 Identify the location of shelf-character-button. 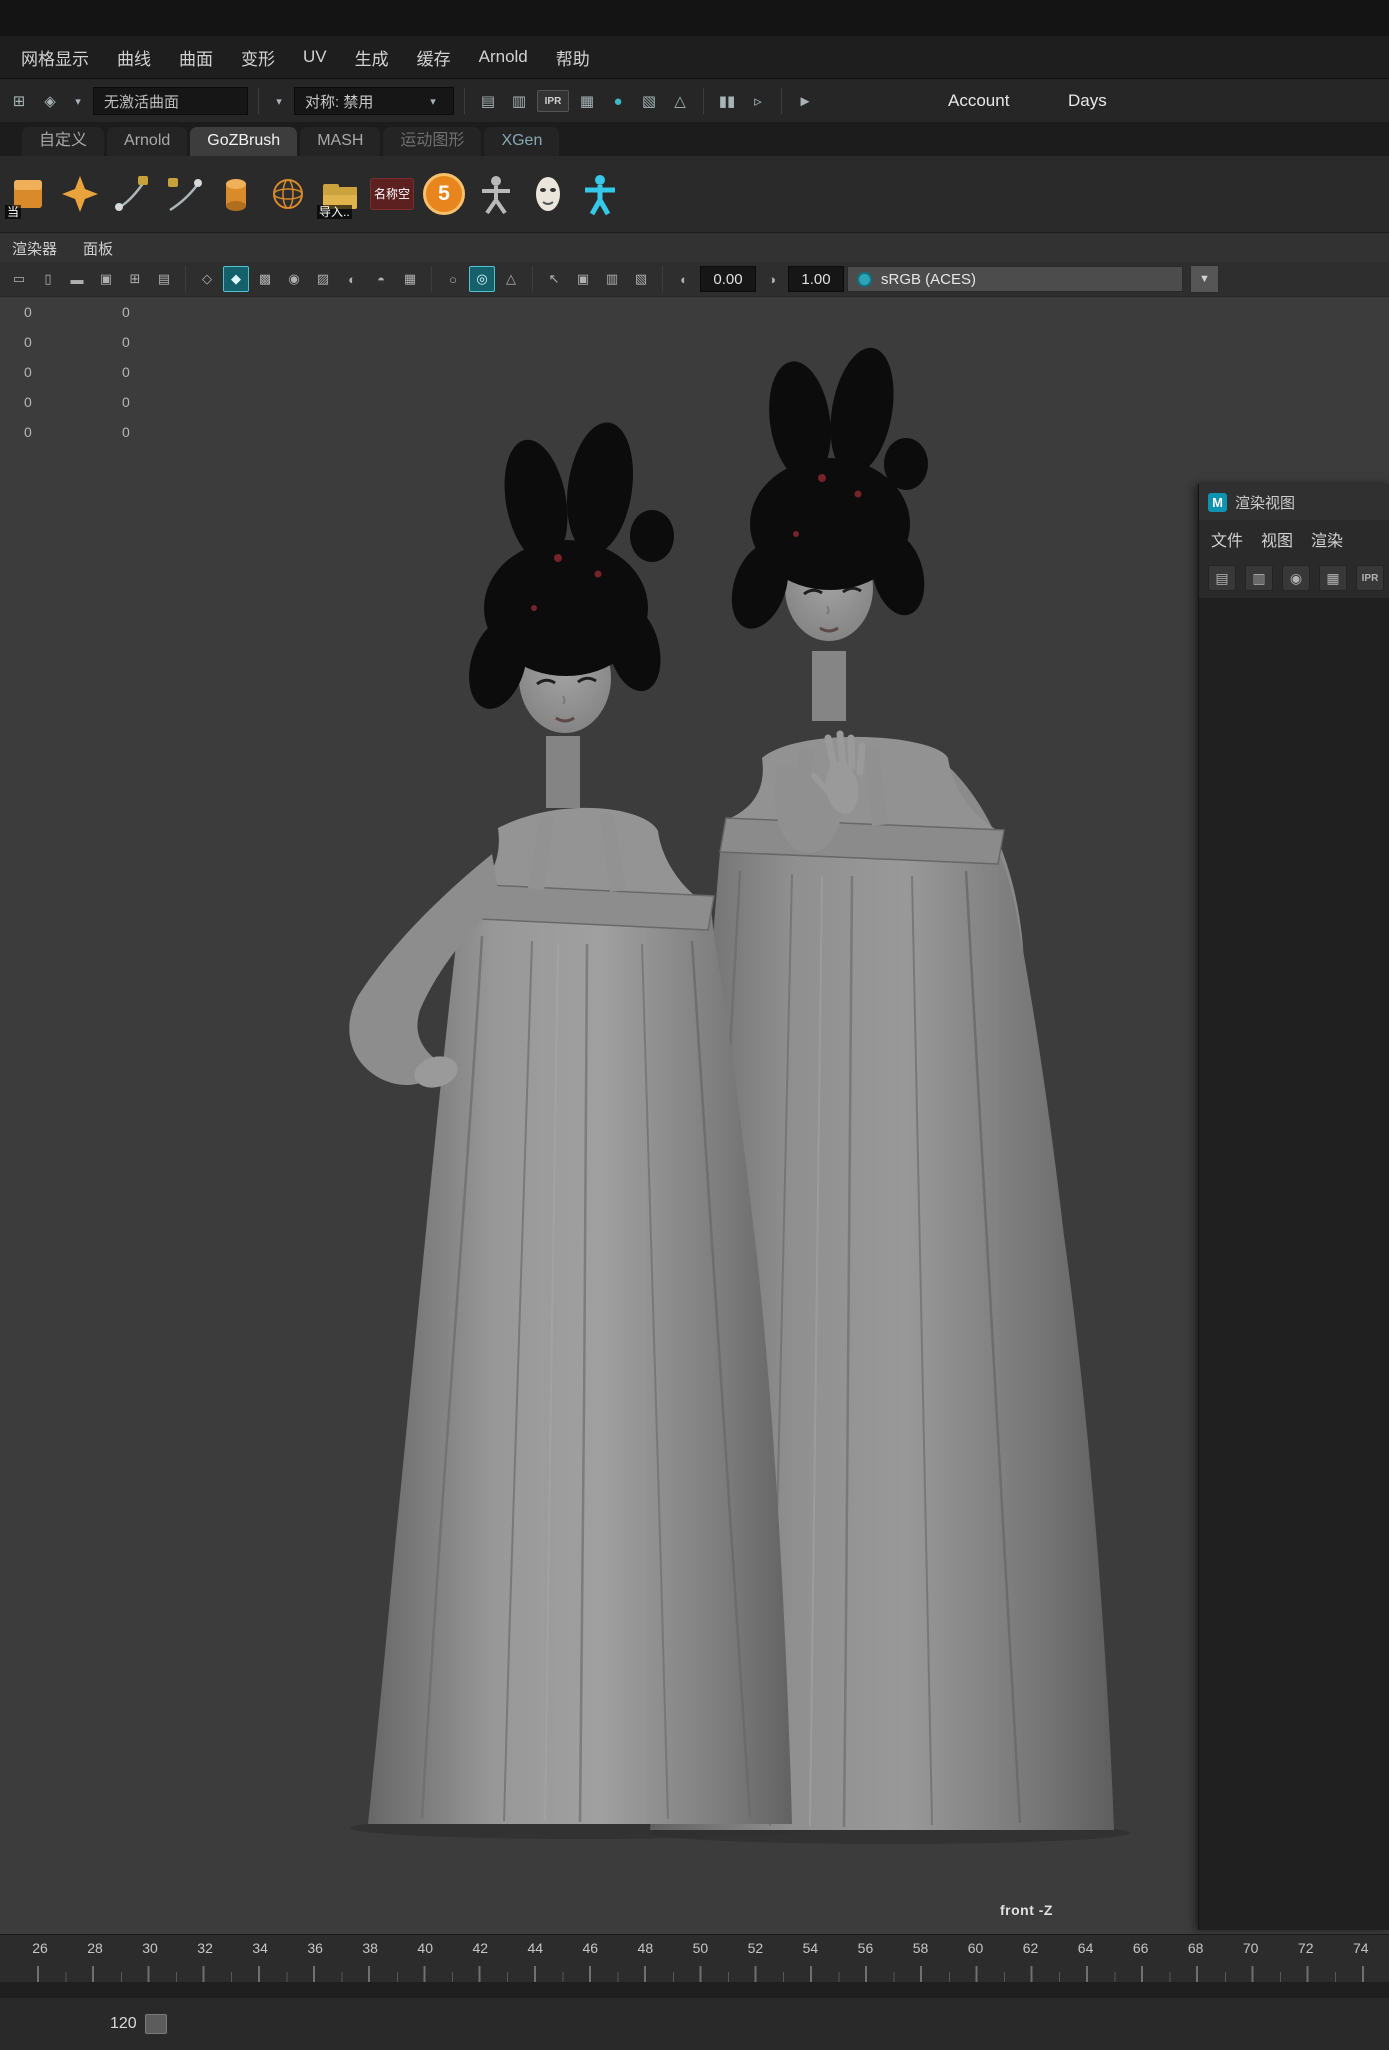
(496, 194).